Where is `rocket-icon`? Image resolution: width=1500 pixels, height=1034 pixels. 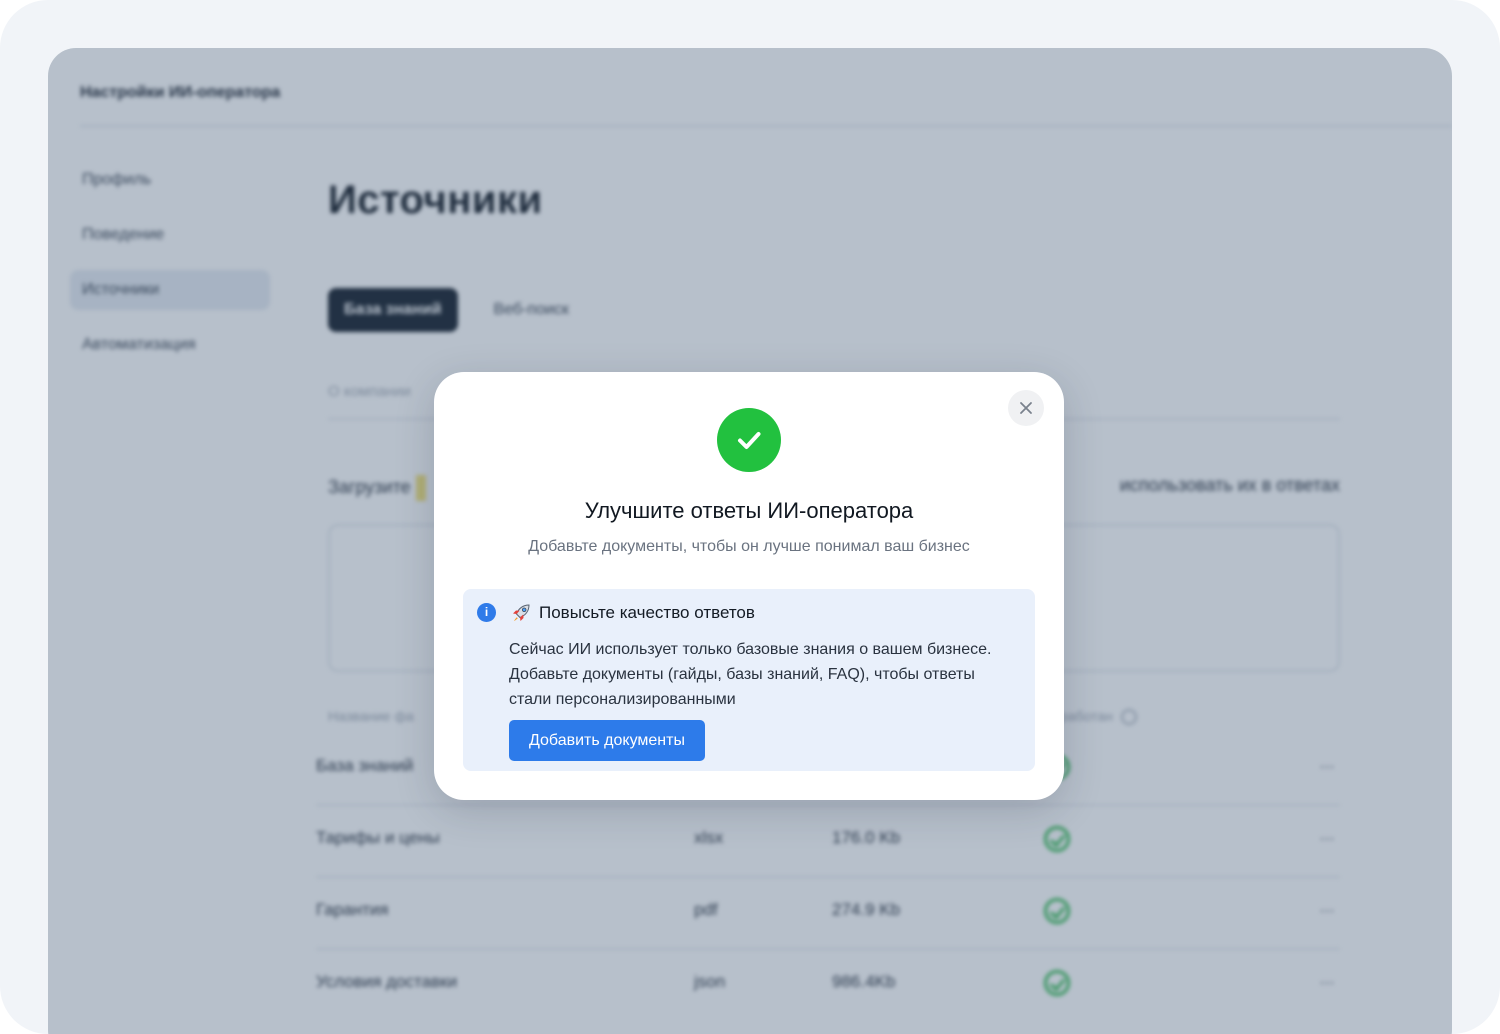 rocket-icon is located at coordinates (521, 612).